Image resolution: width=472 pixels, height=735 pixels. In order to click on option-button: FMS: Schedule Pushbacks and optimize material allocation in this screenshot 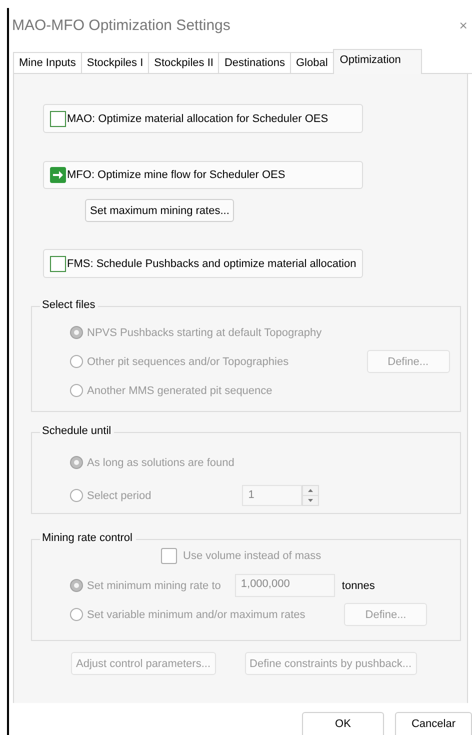, I will do `click(203, 263)`.